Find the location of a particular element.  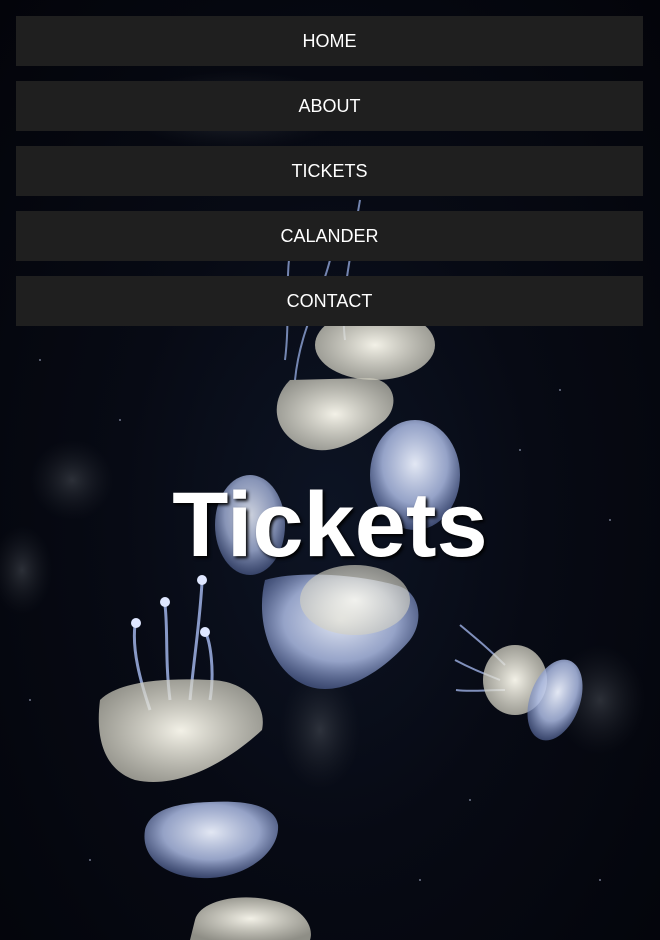

nav-link-contact: CONTACT is located at coordinates (329, 301).